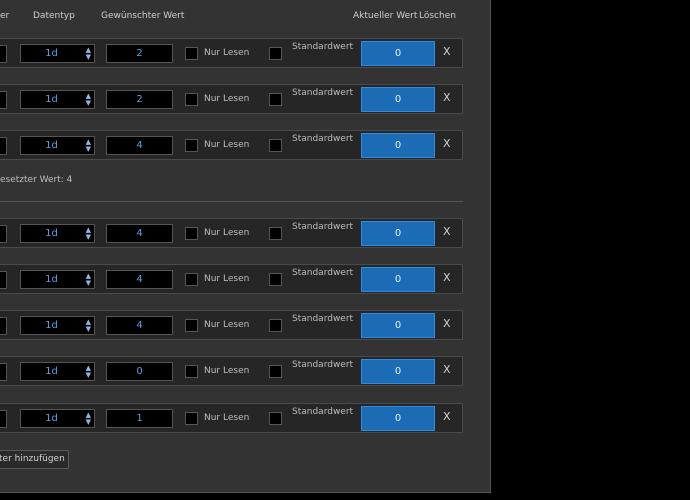  What do you see at coordinates (231, 201) in the screenshot?
I see `group-divider` at bounding box center [231, 201].